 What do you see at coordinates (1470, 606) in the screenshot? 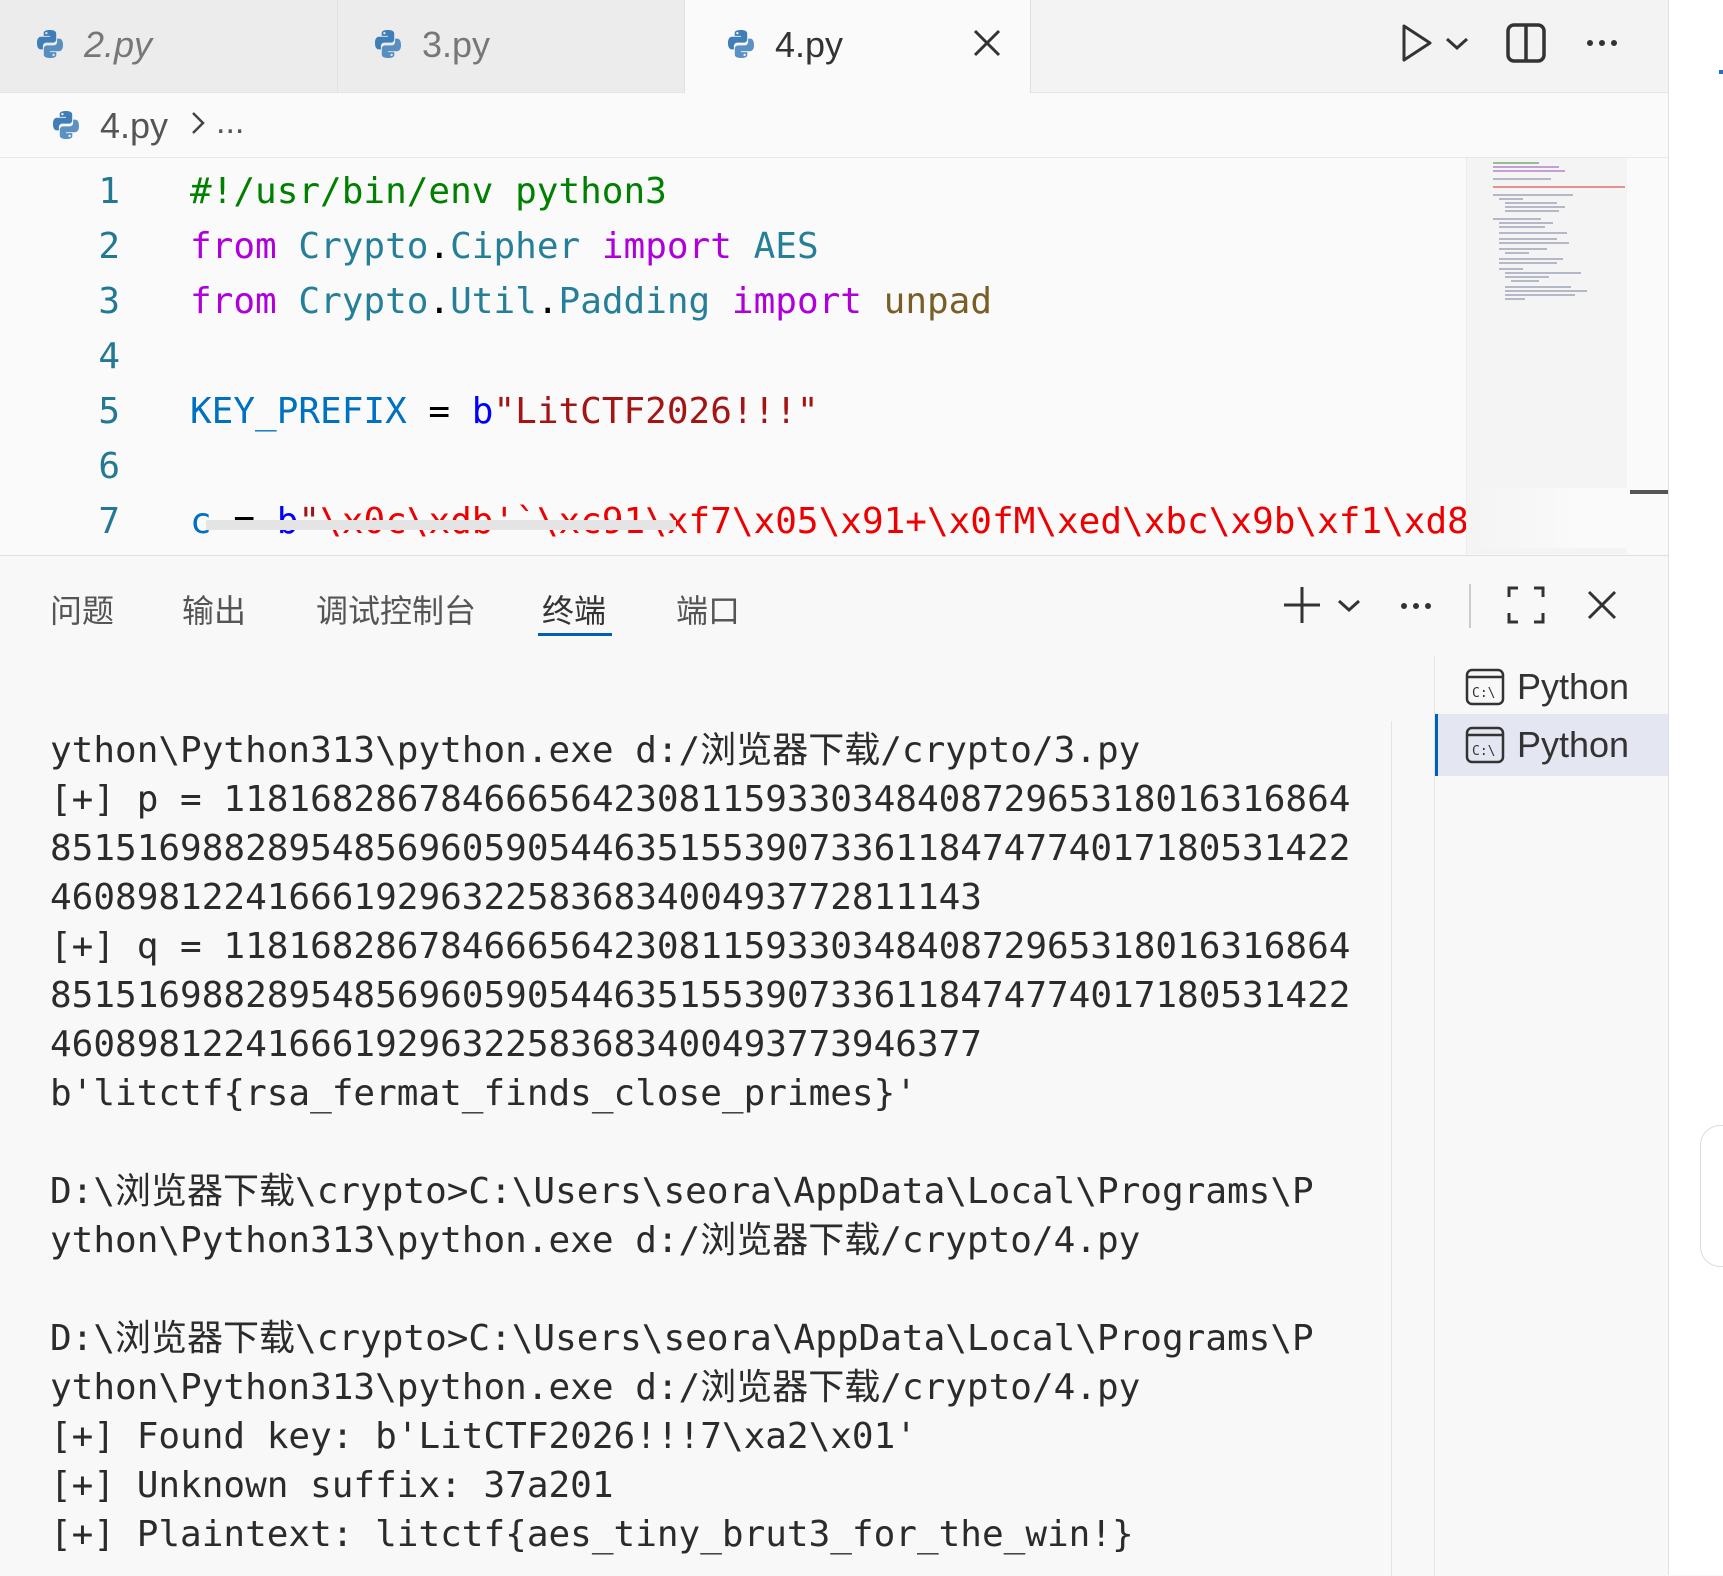
I see `toolbar-divider` at bounding box center [1470, 606].